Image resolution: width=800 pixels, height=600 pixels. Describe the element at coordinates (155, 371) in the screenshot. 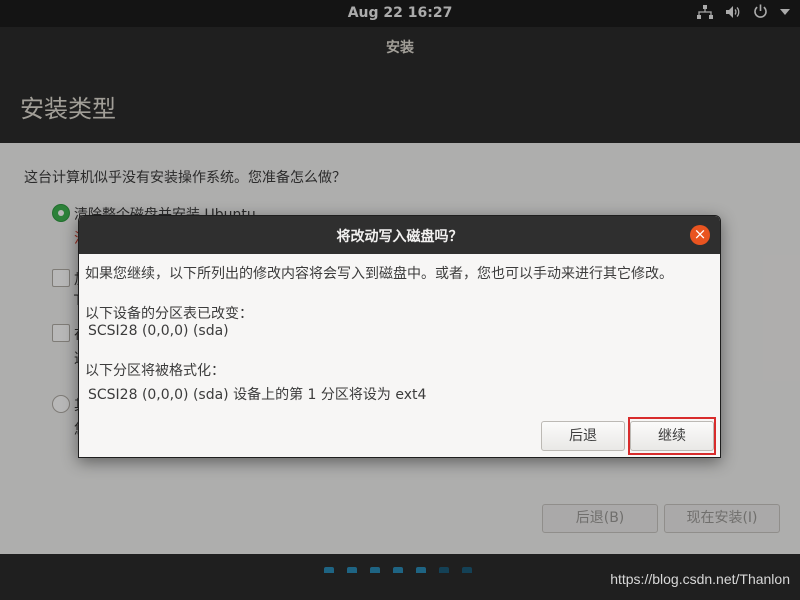

I see `format-heading: 以下分区将被格式化：` at that location.